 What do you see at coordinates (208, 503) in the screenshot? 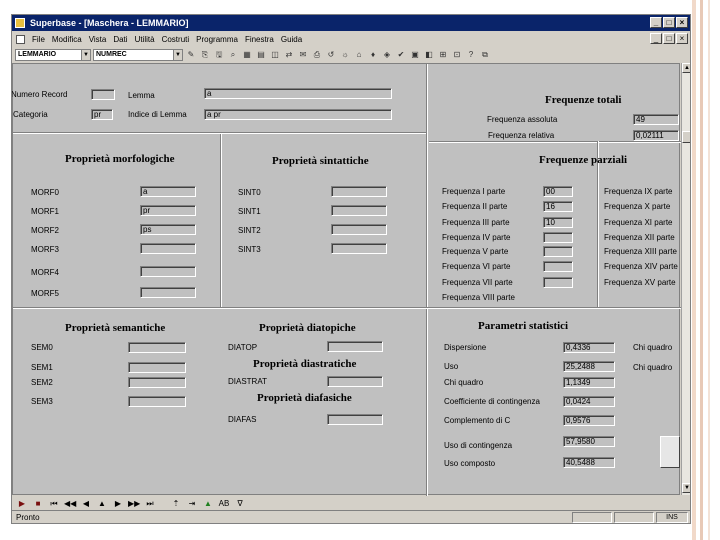
I see `sort-up-icon: ▲` at bounding box center [208, 503].